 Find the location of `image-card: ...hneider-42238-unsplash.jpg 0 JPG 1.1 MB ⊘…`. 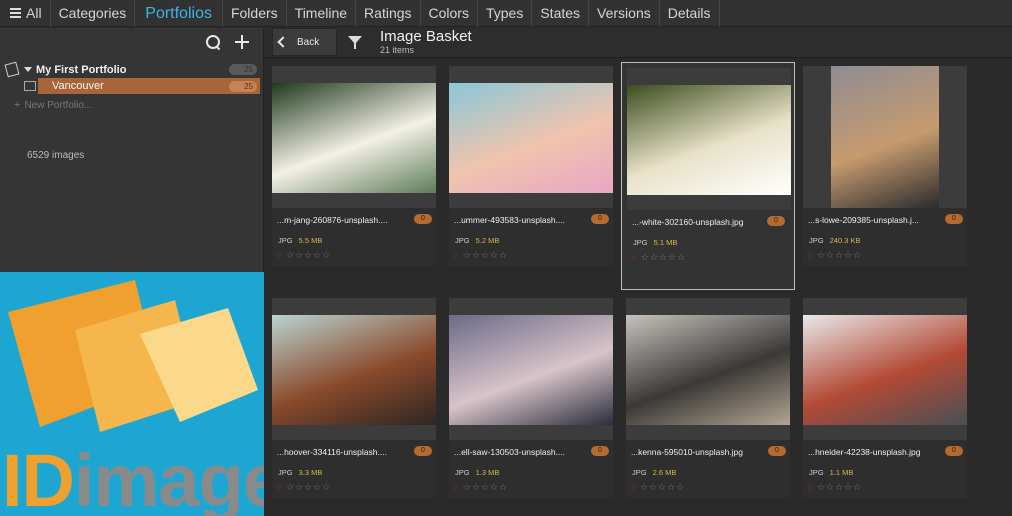

image-card: ...hneider-42238-unsplash.jpg 0 JPG 1.1 MB ⊘… is located at coordinates (885, 398).